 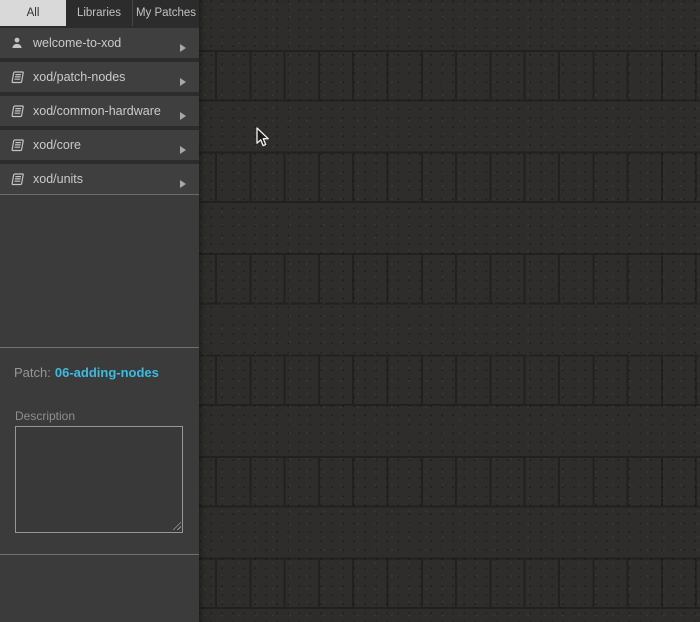 I want to click on browser-tab-bar: All Libraries My Patches, so click(x=99, y=13).